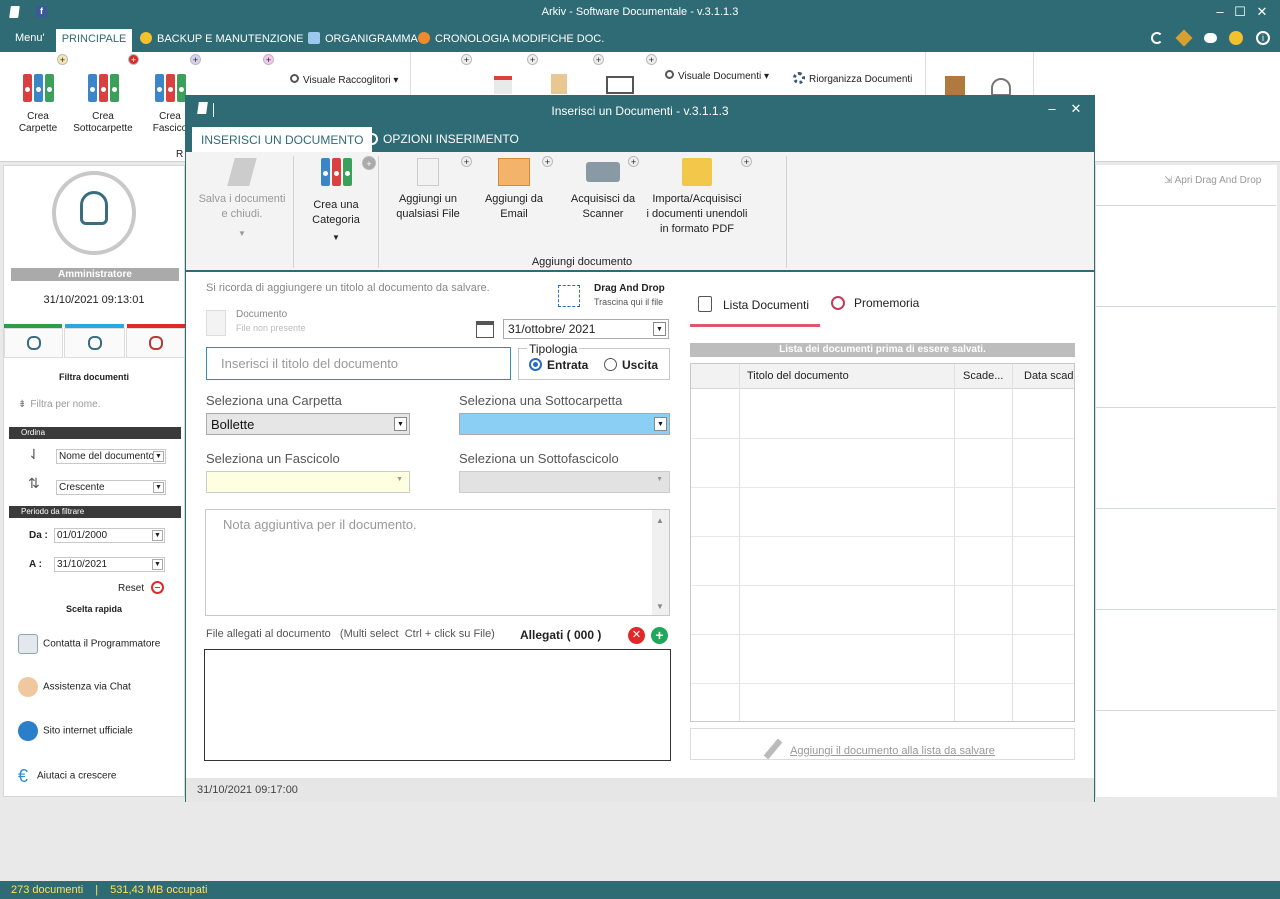 Image resolution: width=1280 pixels, height=899 pixels. Describe the element at coordinates (717, 76) in the screenshot. I see `visuale-documenti-button: Visuale Documenti ▾` at that location.